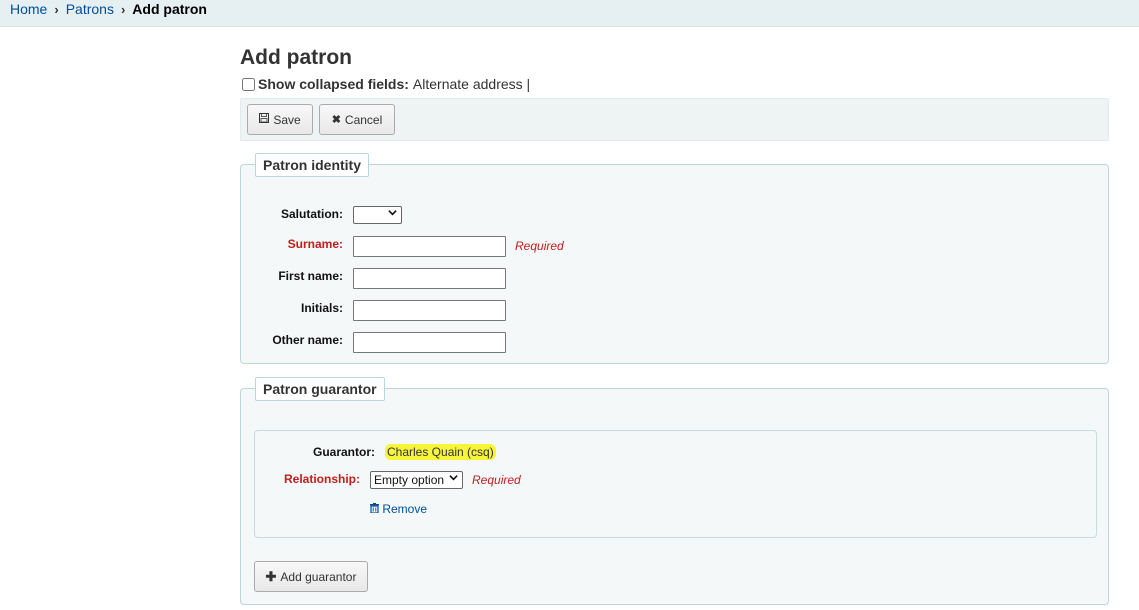  Describe the element at coordinates (90, 9) in the screenshot. I see `breadcrumb-patrons: Patrons` at that location.